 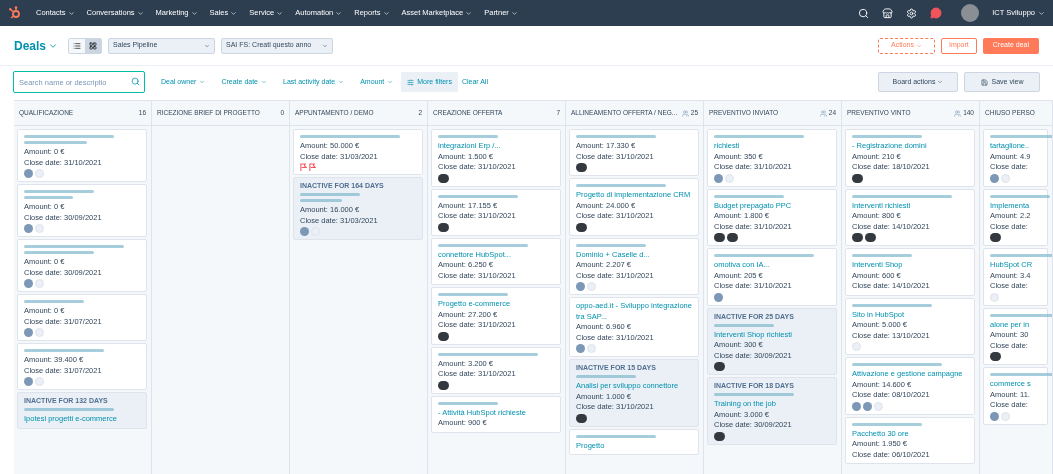 I want to click on filter-icon, so click(x=411, y=82).